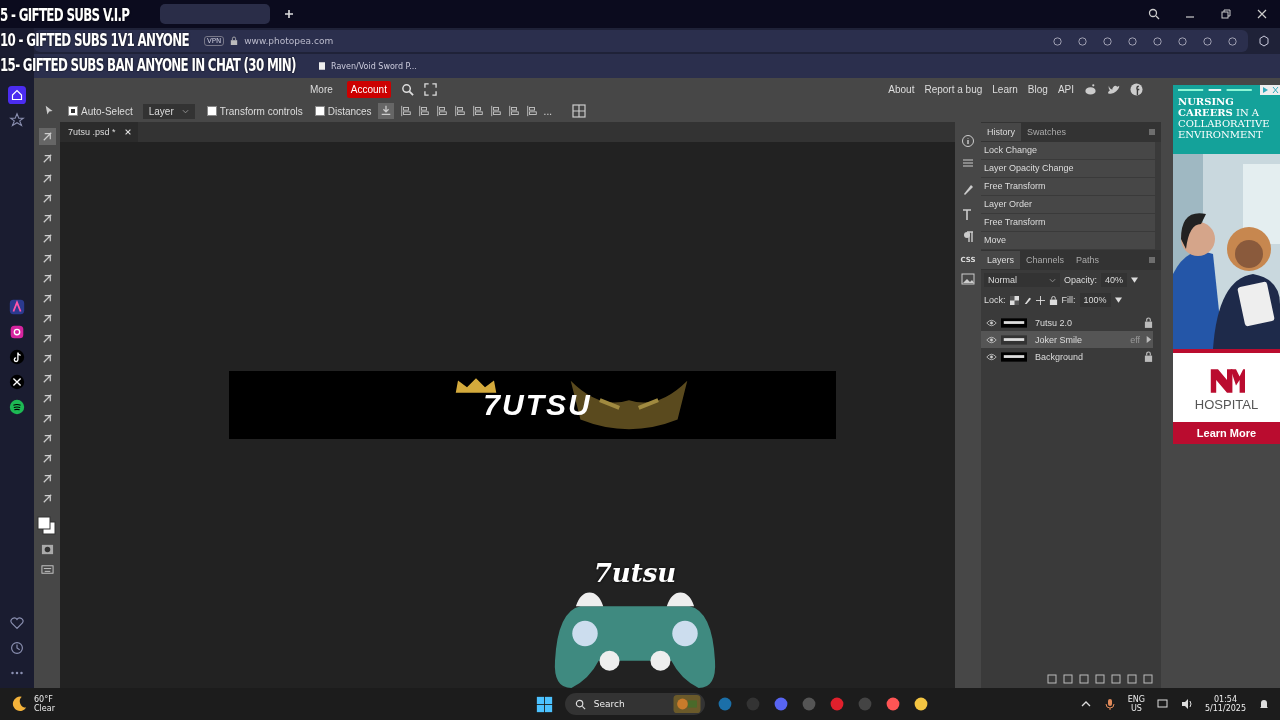 The image size is (1280, 720). Describe the element at coordinates (901, 89) in the screenshot. I see `menu-link: About` at that location.